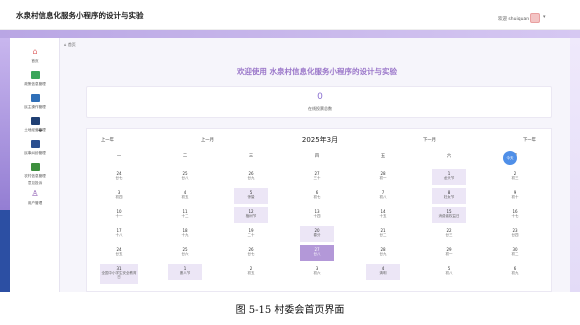  I want to click on calendar-day-cell: 7 初八, so click(383, 196).